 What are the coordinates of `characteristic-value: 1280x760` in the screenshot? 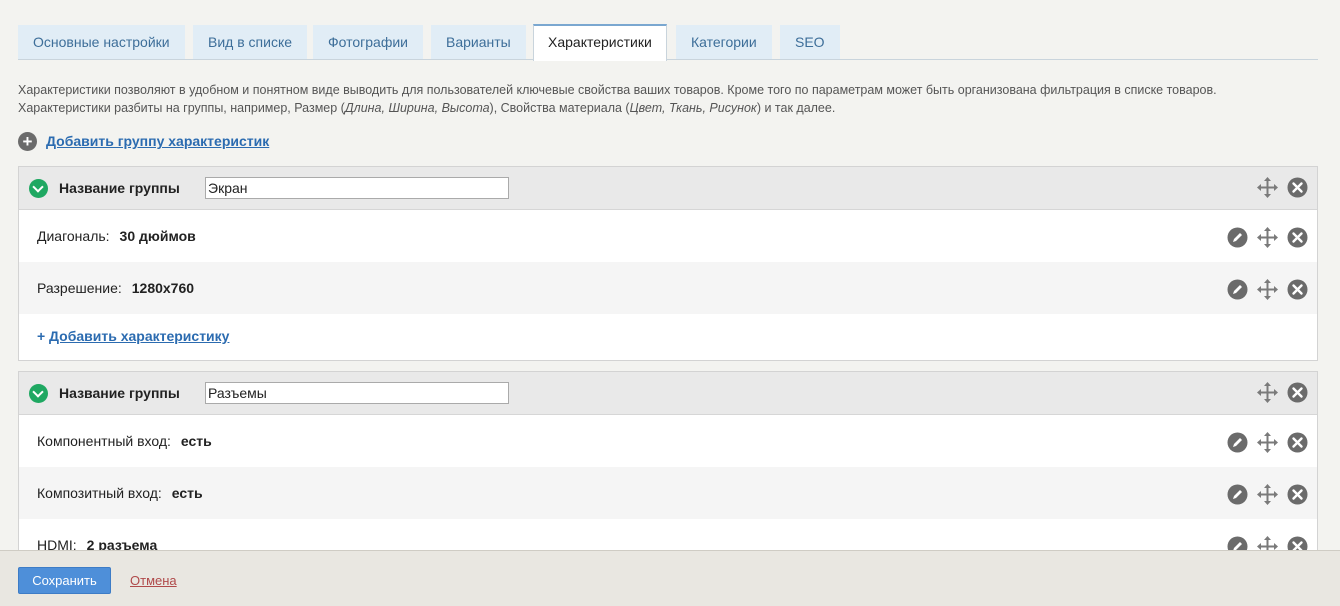 It's located at (163, 288).